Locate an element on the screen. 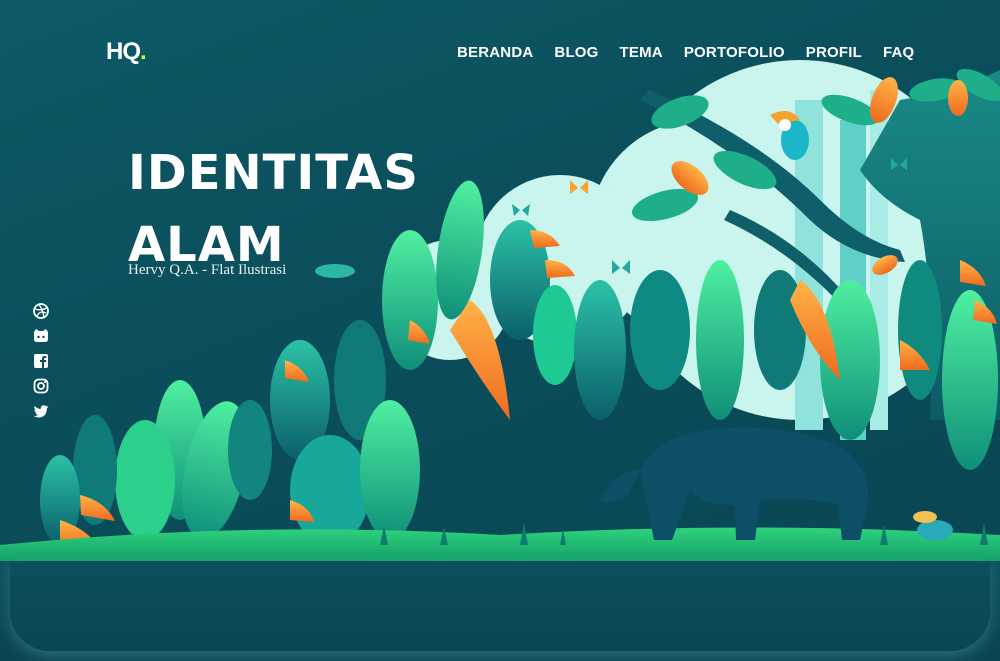  dribbble-icon is located at coordinates (41, 311).